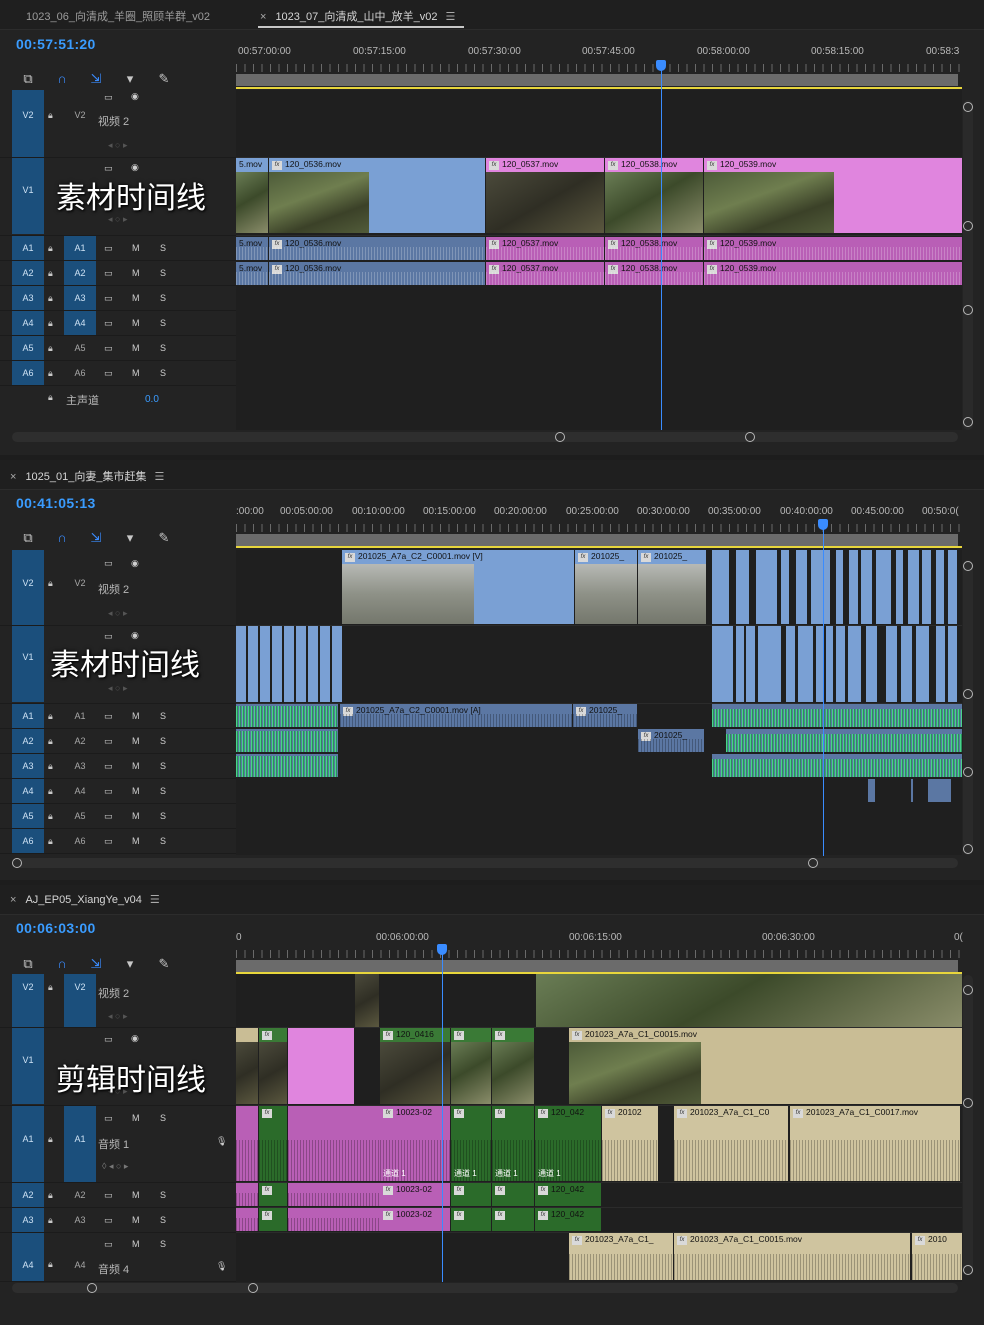 The image size is (984, 1325). What do you see at coordinates (485, 437) in the screenshot?
I see `horizontal-scrollbar` at bounding box center [485, 437].